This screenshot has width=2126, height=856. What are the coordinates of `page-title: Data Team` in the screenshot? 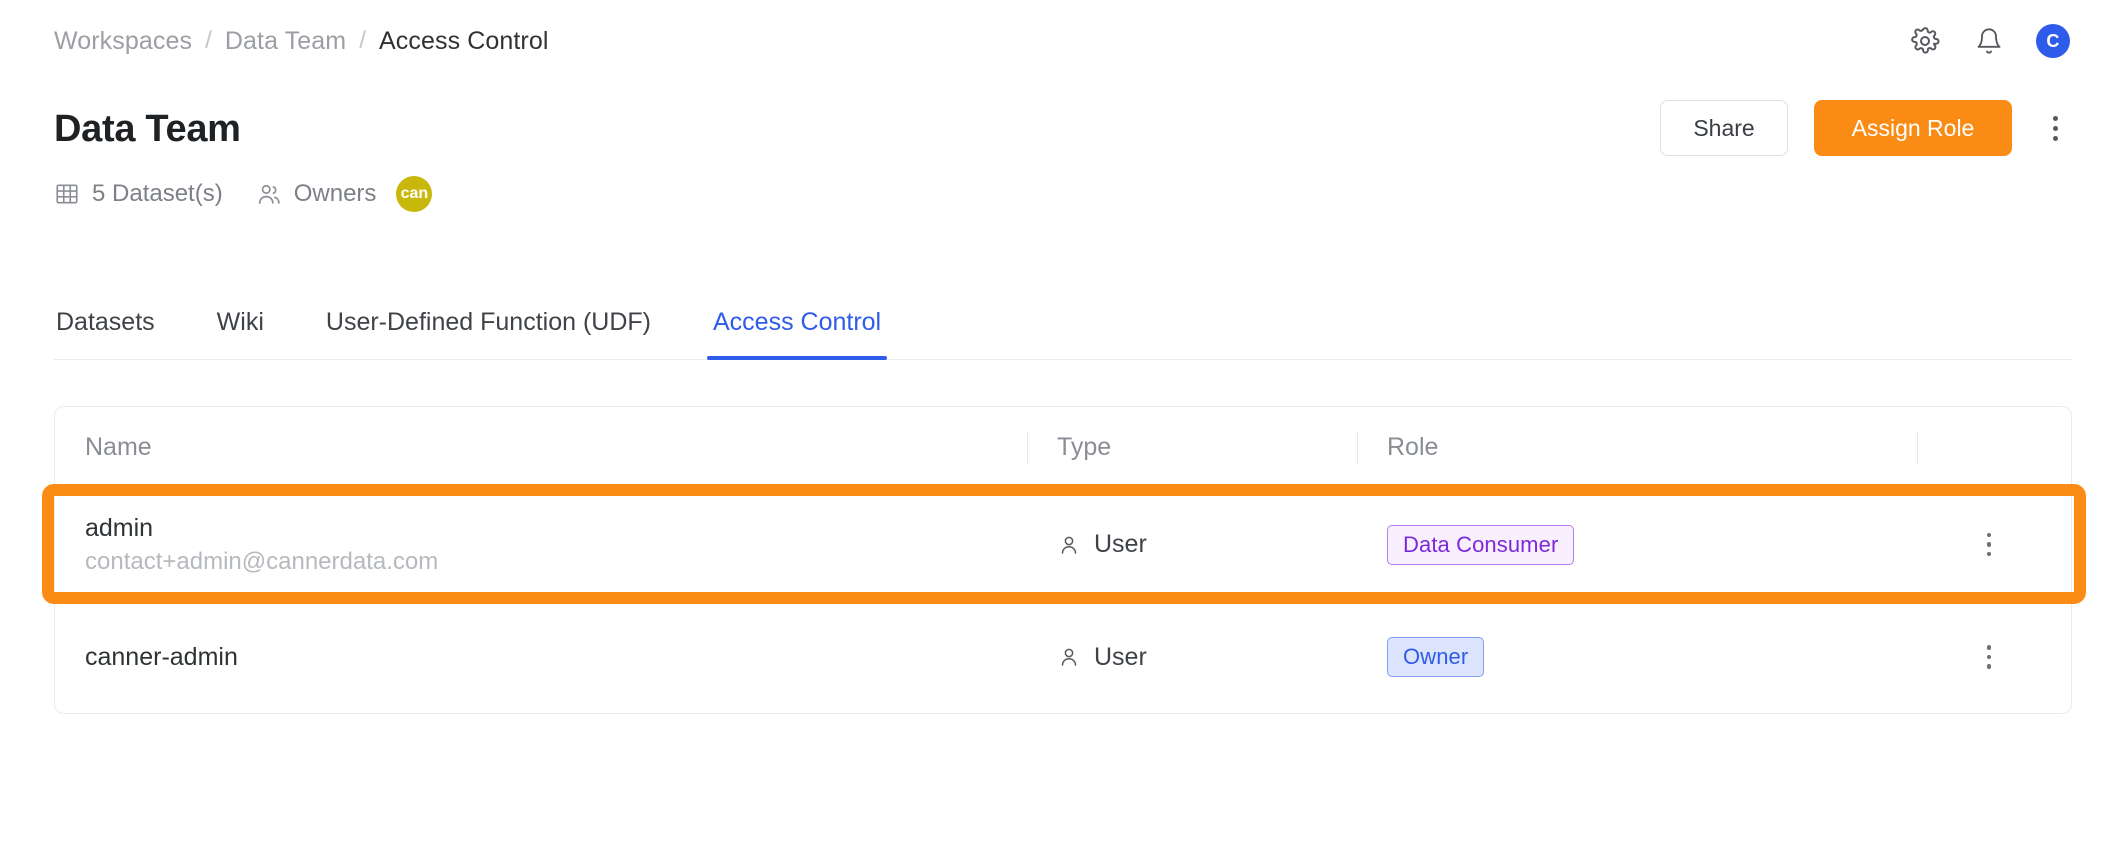 It's located at (147, 129).